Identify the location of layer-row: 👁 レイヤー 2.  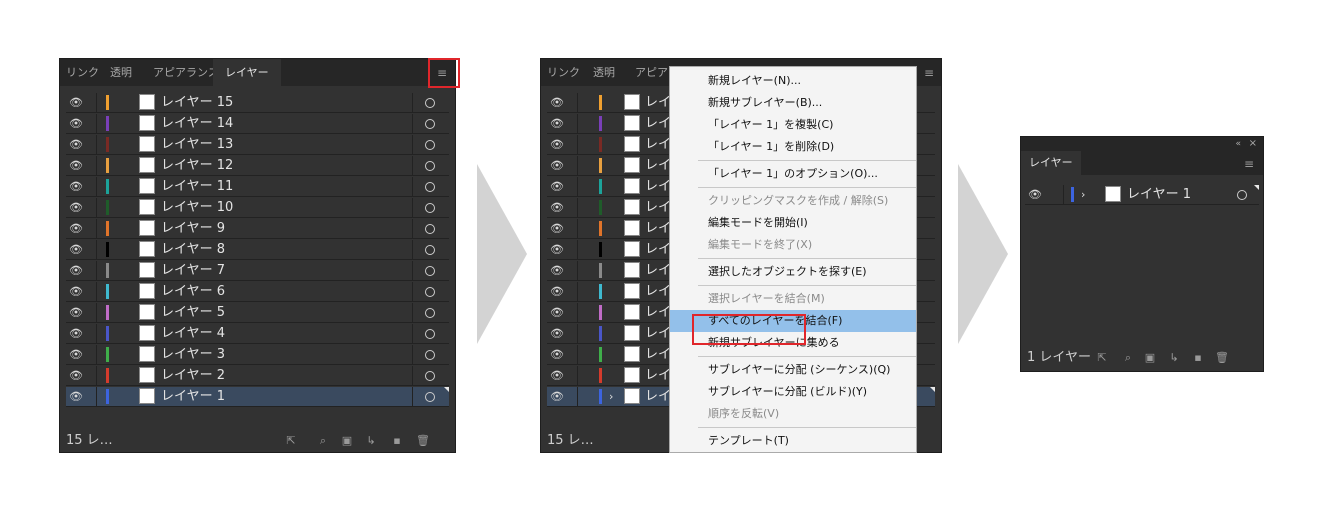
(257, 376).